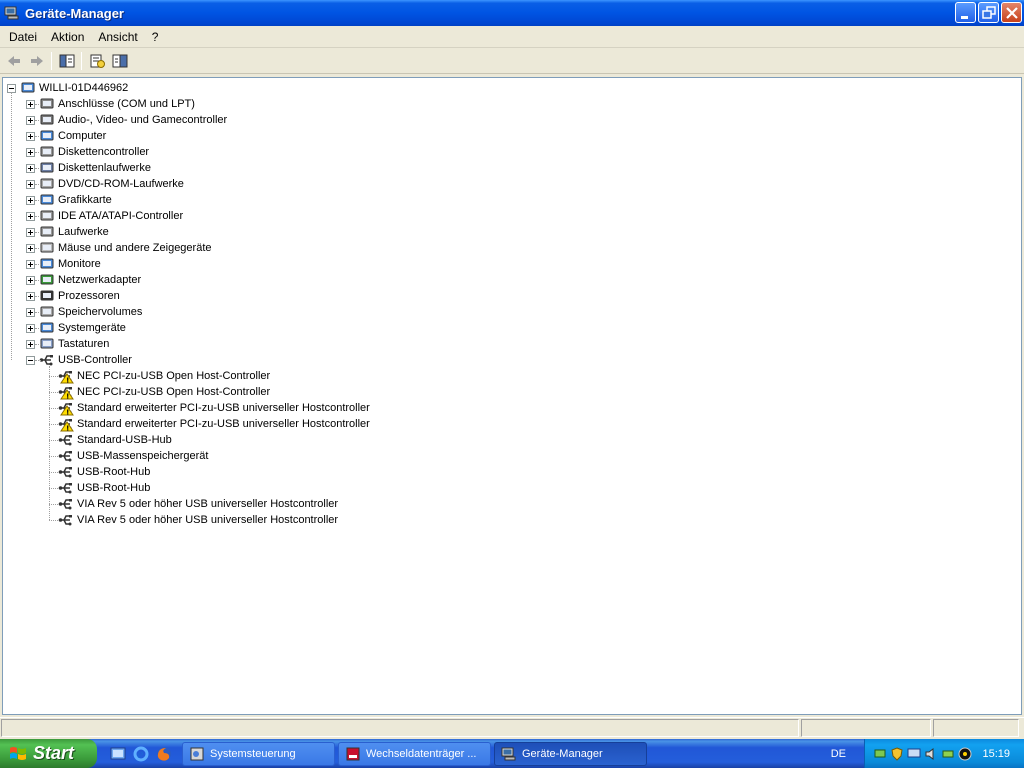 This screenshot has height=768, width=1024. Describe the element at coordinates (66, 61) in the screenshot. I see `show-hide-tree-button` at that location.